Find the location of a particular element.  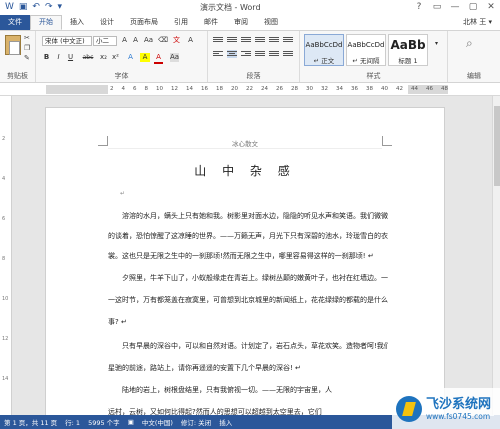

word-count: 5995 个字 is located at coordinates (104, 422).